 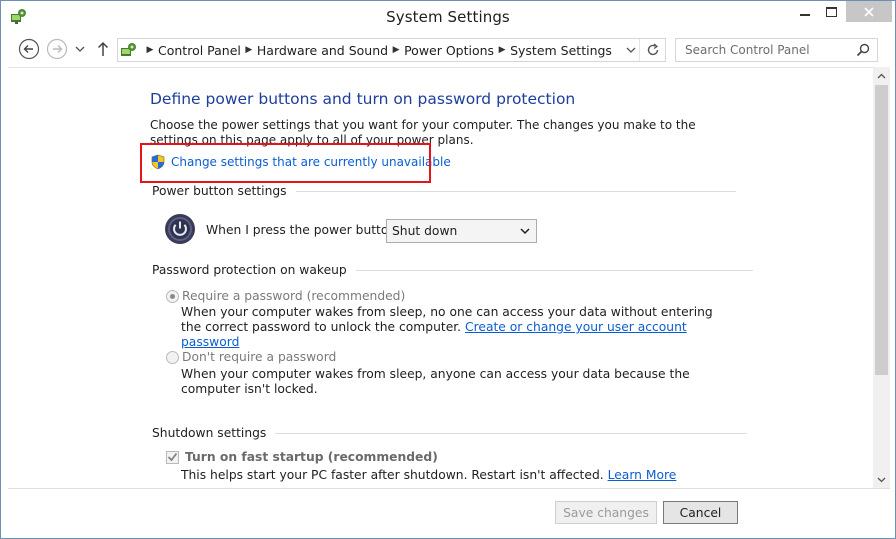 What do you see at coordinates (294, 296) in the screenshot?
I see `require-password-label: Require a password (recommended)` at bounding box center [294, 296].